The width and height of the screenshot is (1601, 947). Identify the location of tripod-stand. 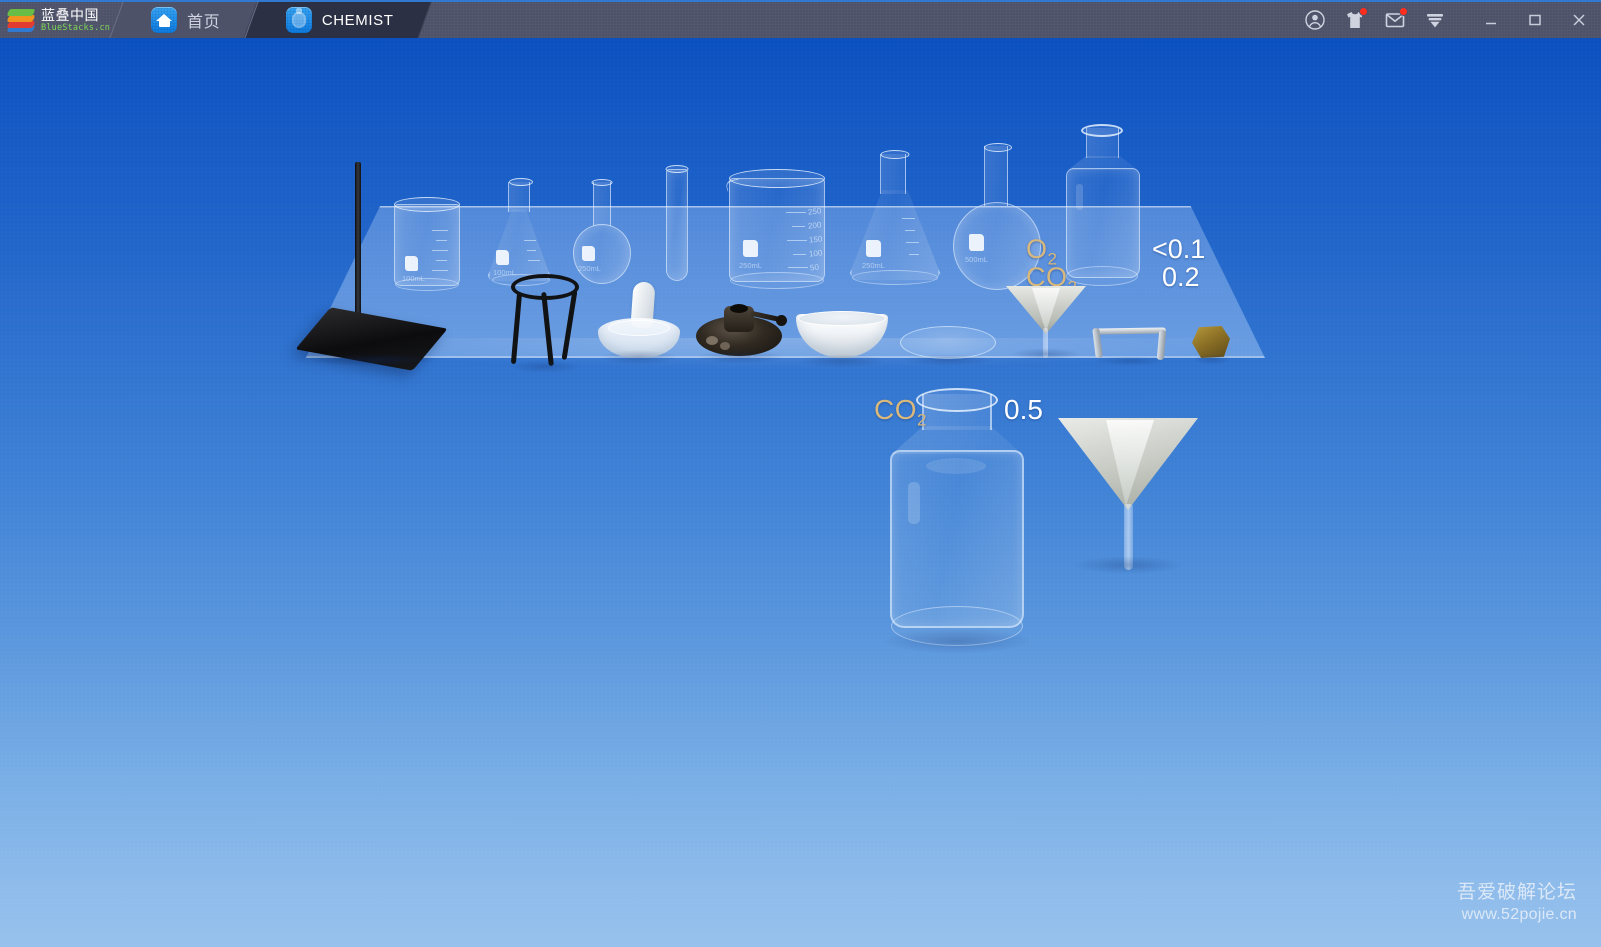
(545, 323).